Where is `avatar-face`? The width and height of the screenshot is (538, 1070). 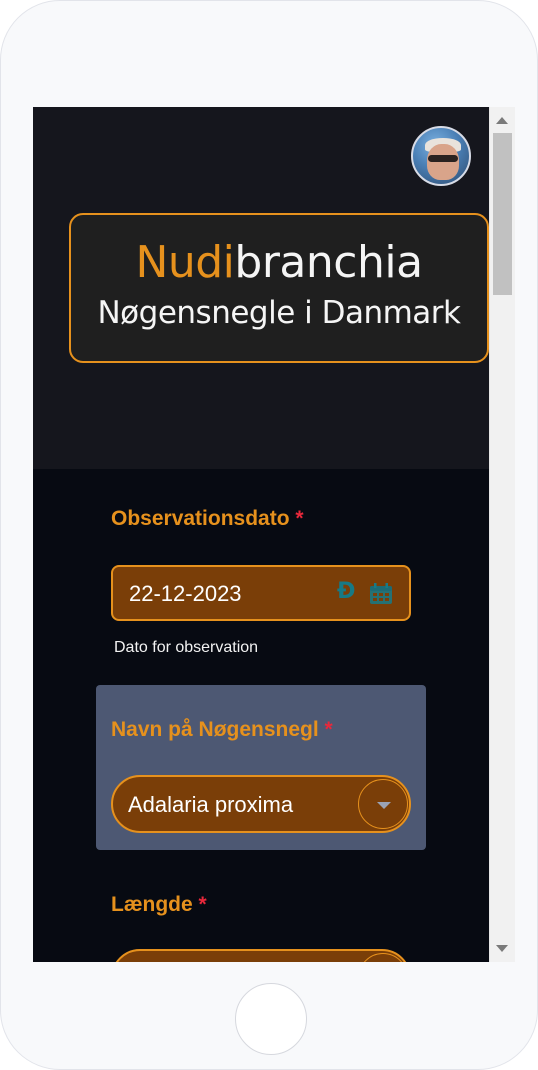
avatar-face is located at coordinates (443, 162).